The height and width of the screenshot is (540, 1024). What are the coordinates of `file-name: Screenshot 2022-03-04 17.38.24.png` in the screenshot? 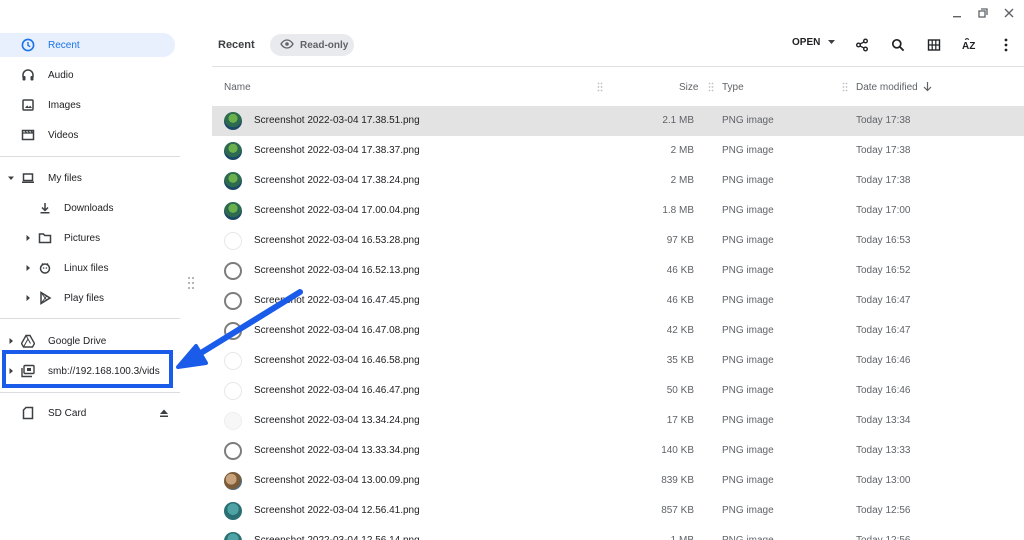 It's located at (337, 180).